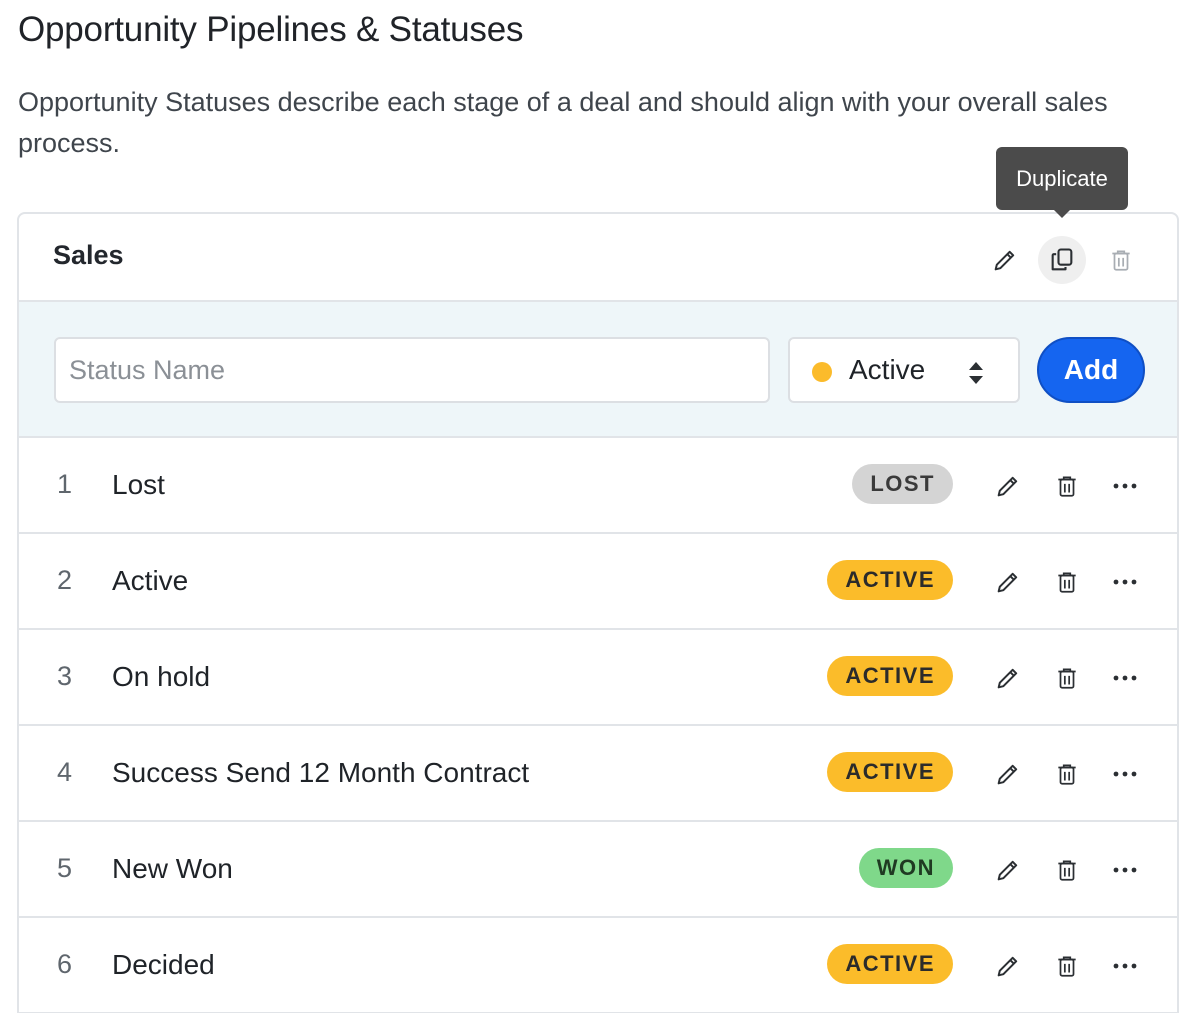 The width and height of the screenshot is (1200, 1013). What do you see at coordinates (976, 375) in the screenshot?
I see `sort-caret-icon` at bounding box center [976, 375].